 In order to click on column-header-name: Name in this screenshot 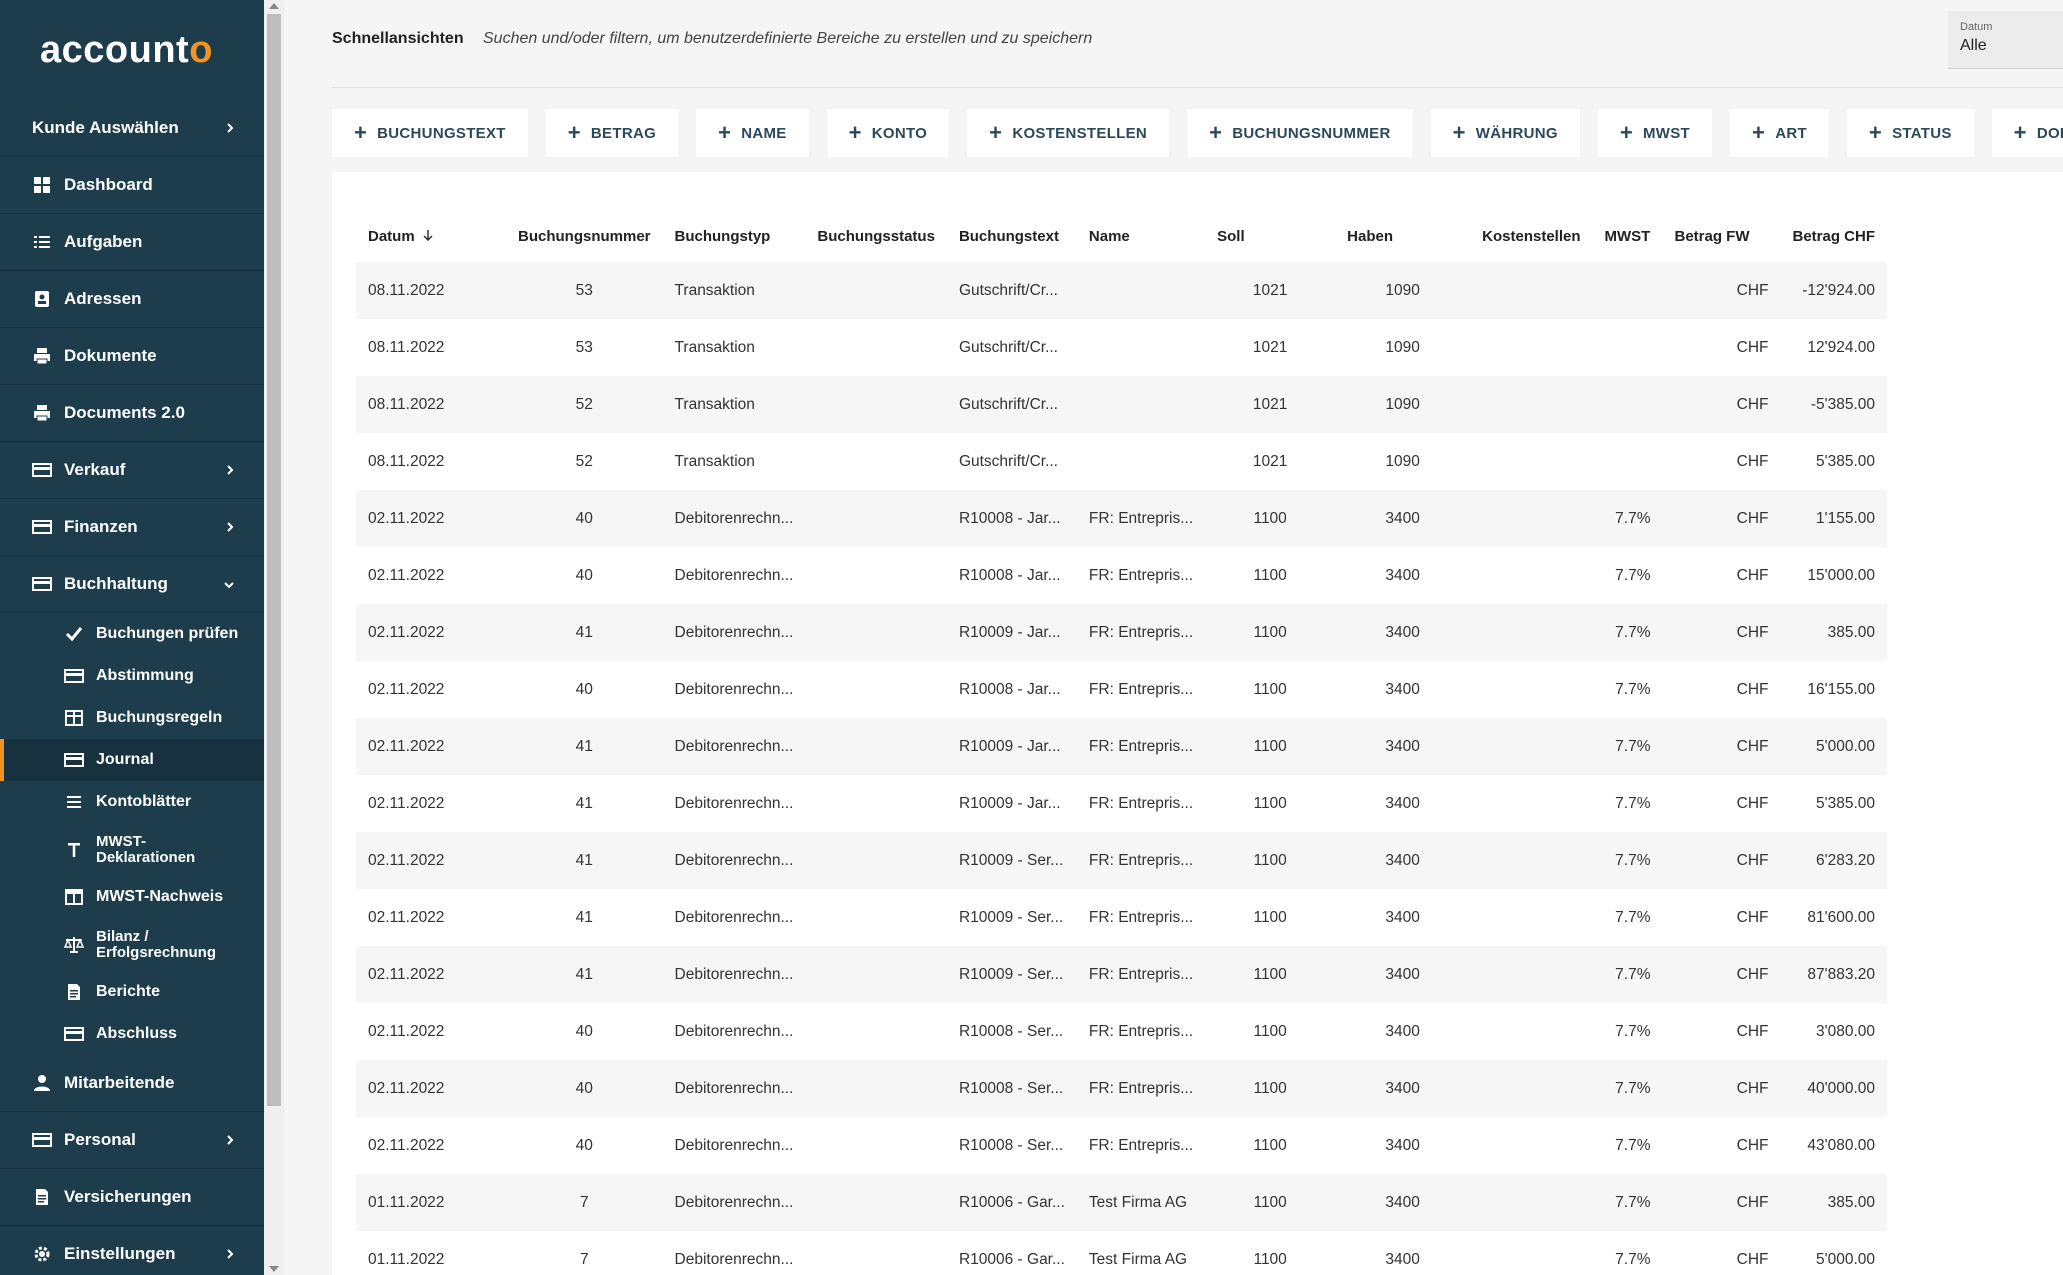, I will do `click(1141, 236)`.